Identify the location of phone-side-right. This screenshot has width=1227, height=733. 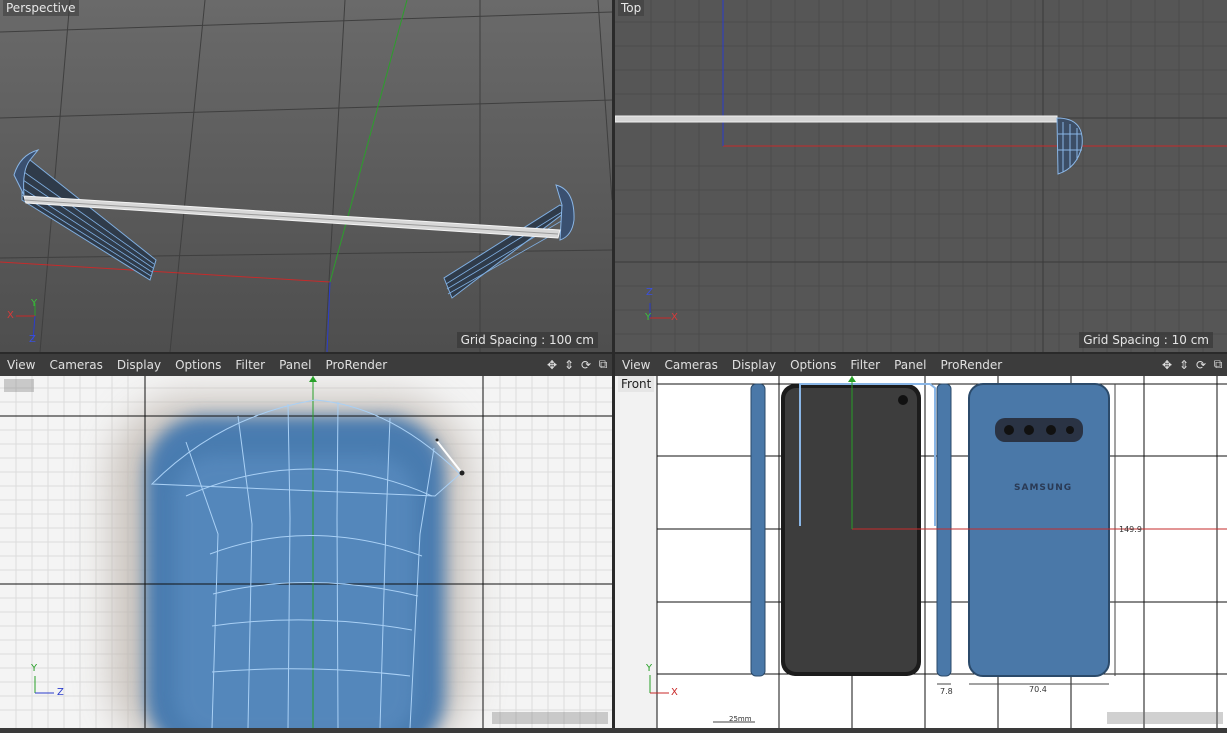
(944, 530).